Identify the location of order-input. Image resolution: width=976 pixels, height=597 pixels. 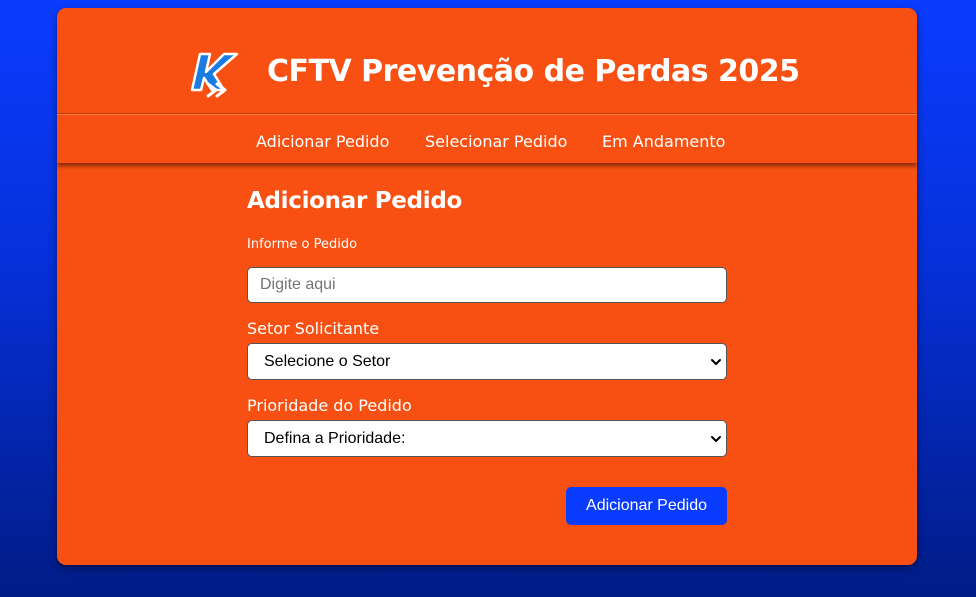
(487, 285).